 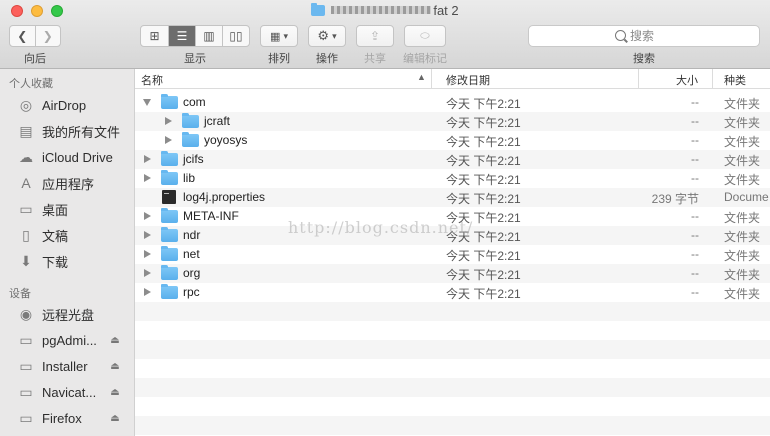 I want to click on file-name: log4j.properties, so click(x=224, y=197).